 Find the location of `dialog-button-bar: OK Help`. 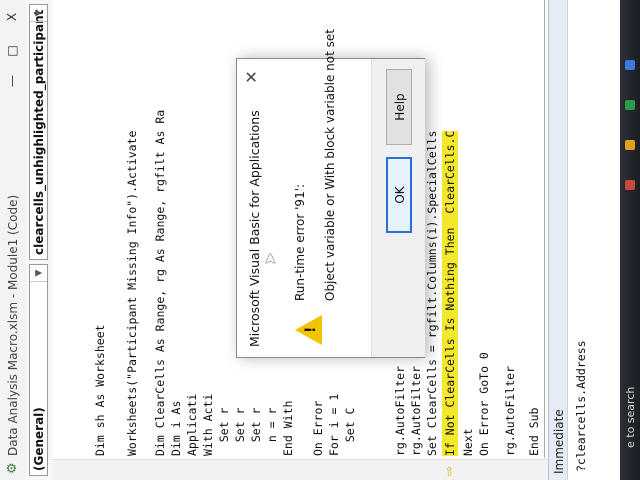

dialog-button-bar: OK Help is located at coordinates (398, 208).